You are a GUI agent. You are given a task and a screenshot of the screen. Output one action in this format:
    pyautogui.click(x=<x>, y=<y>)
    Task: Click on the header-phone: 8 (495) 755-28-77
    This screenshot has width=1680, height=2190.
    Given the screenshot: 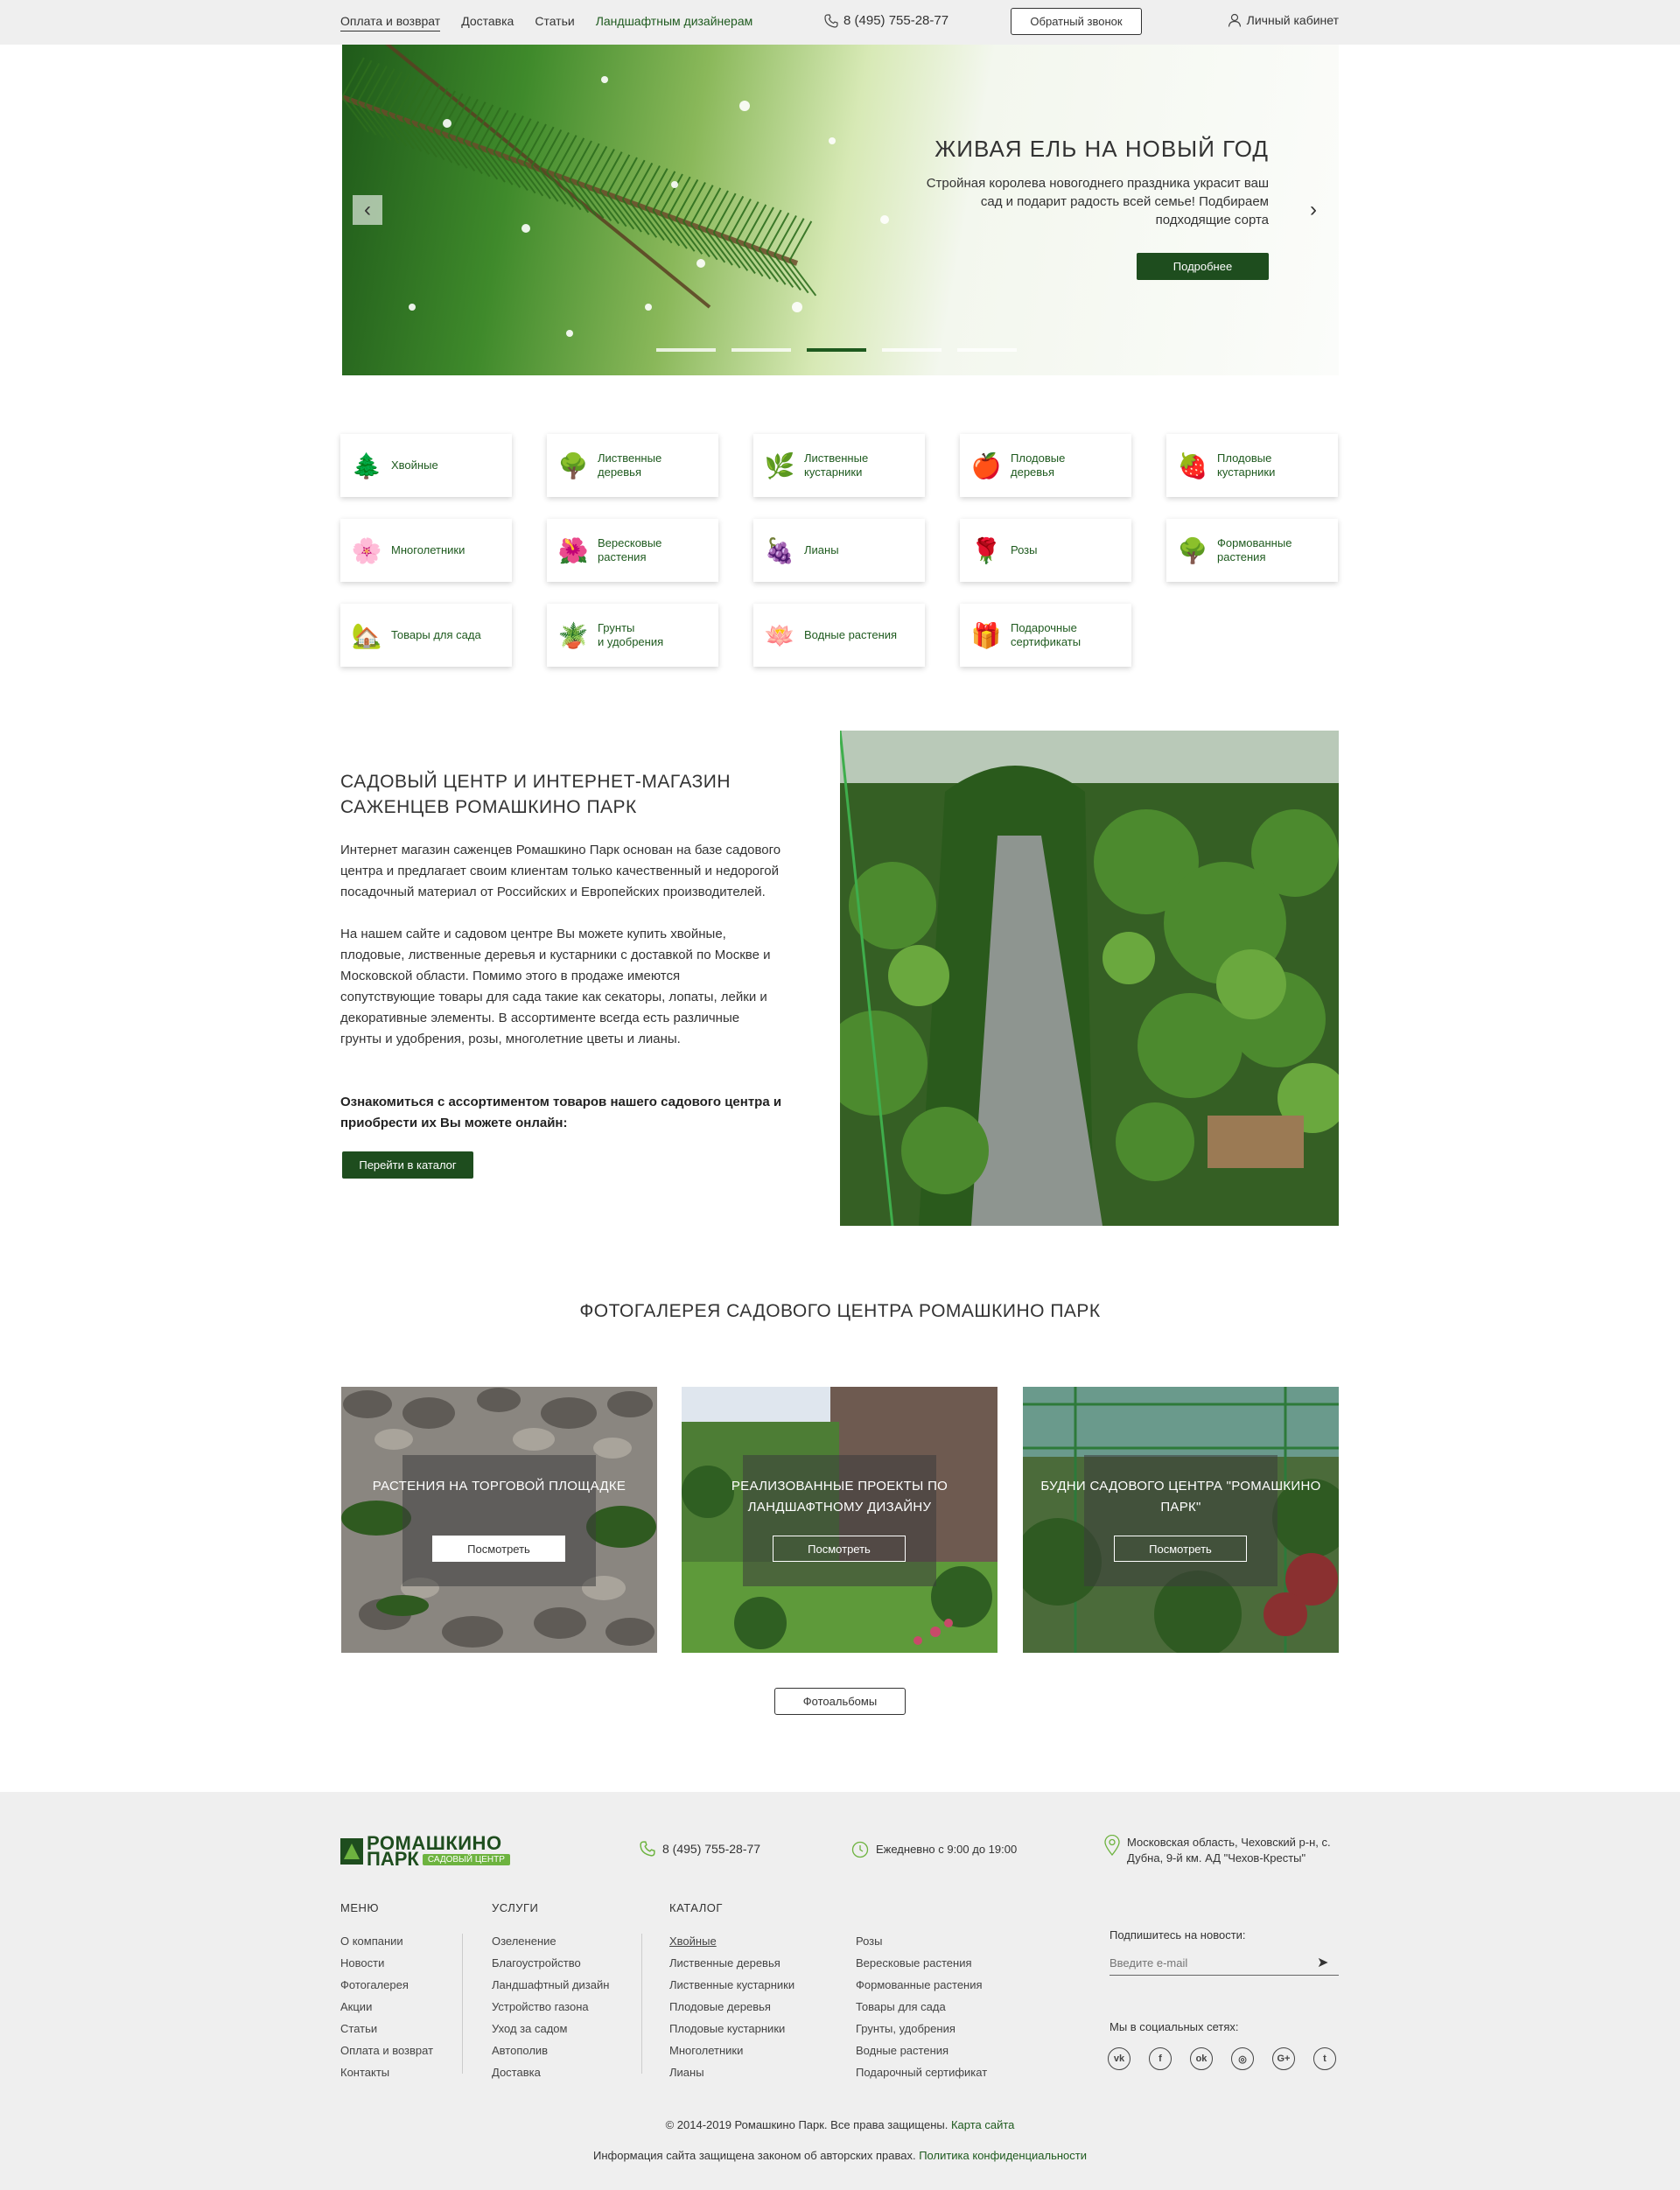 What is the action you would take?
    pyautogui.click(x=886, y=20)
    